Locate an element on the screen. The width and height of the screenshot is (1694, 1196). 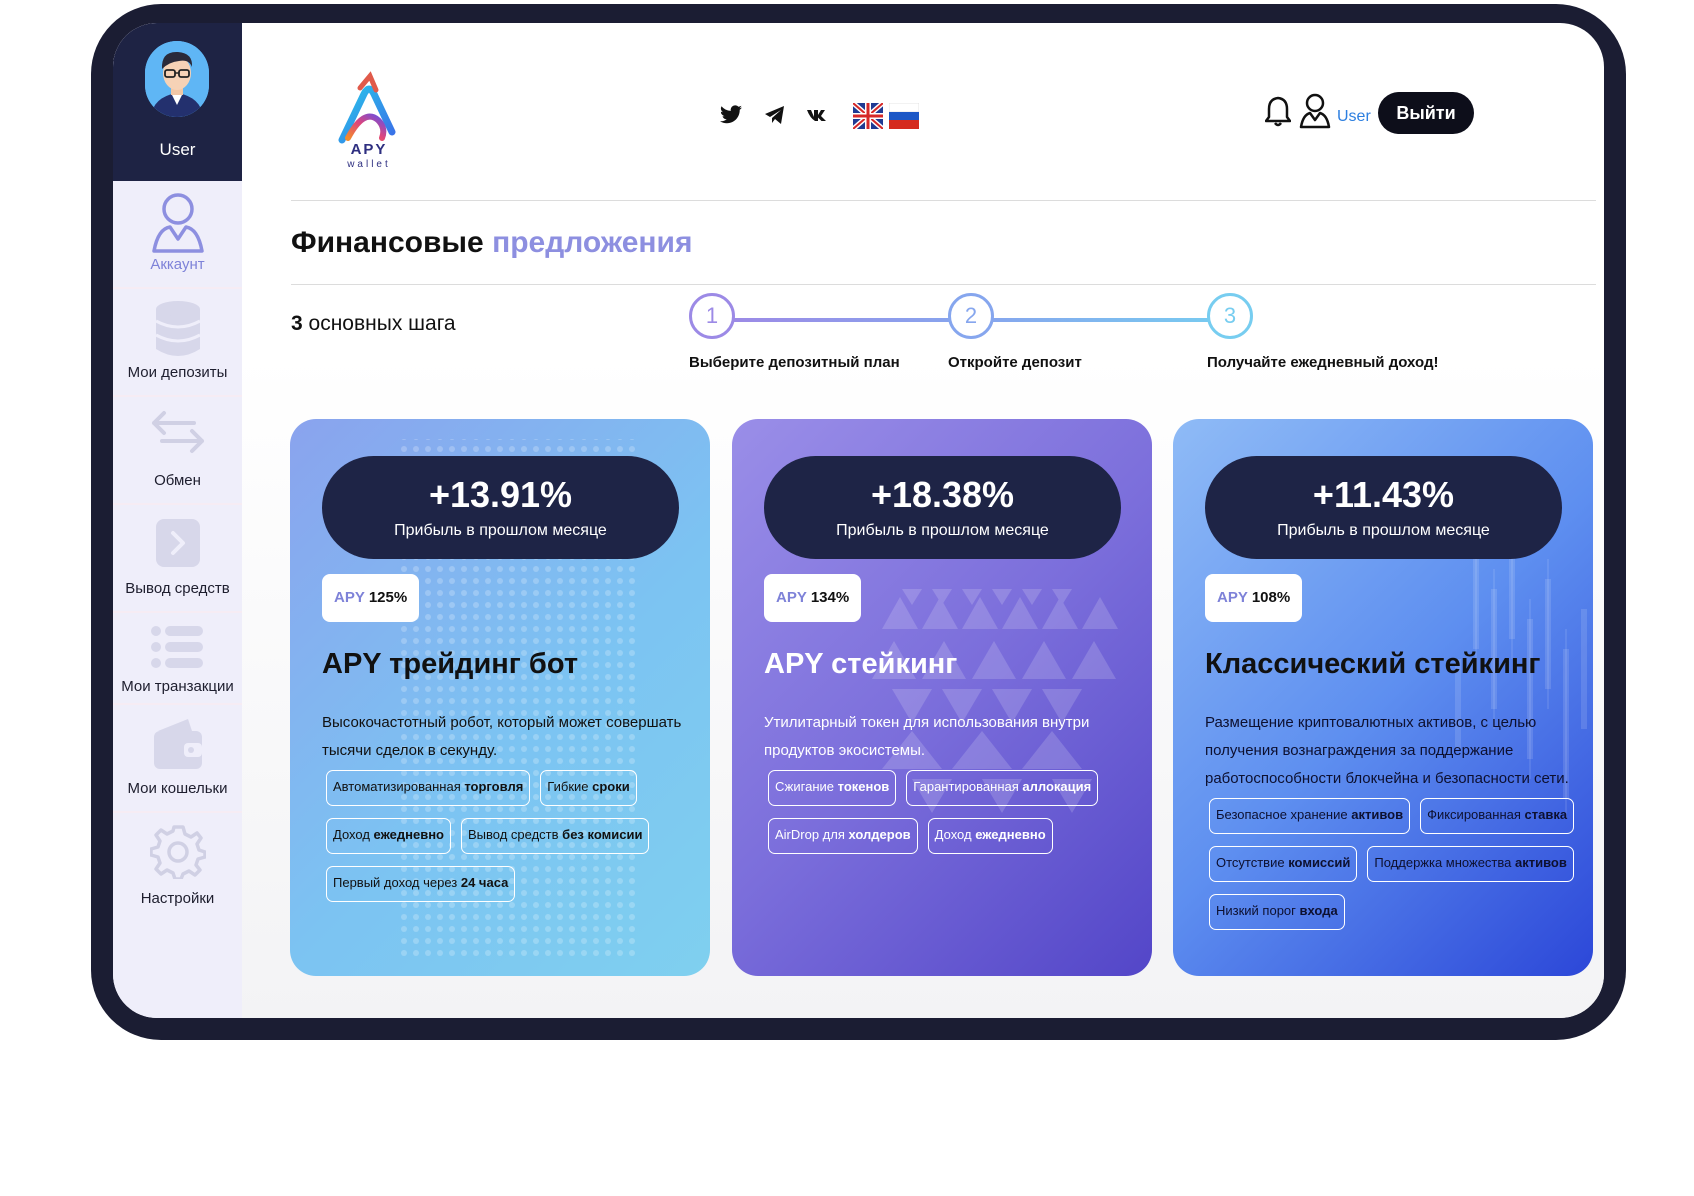
avatar is located at coordinates (177, 79).